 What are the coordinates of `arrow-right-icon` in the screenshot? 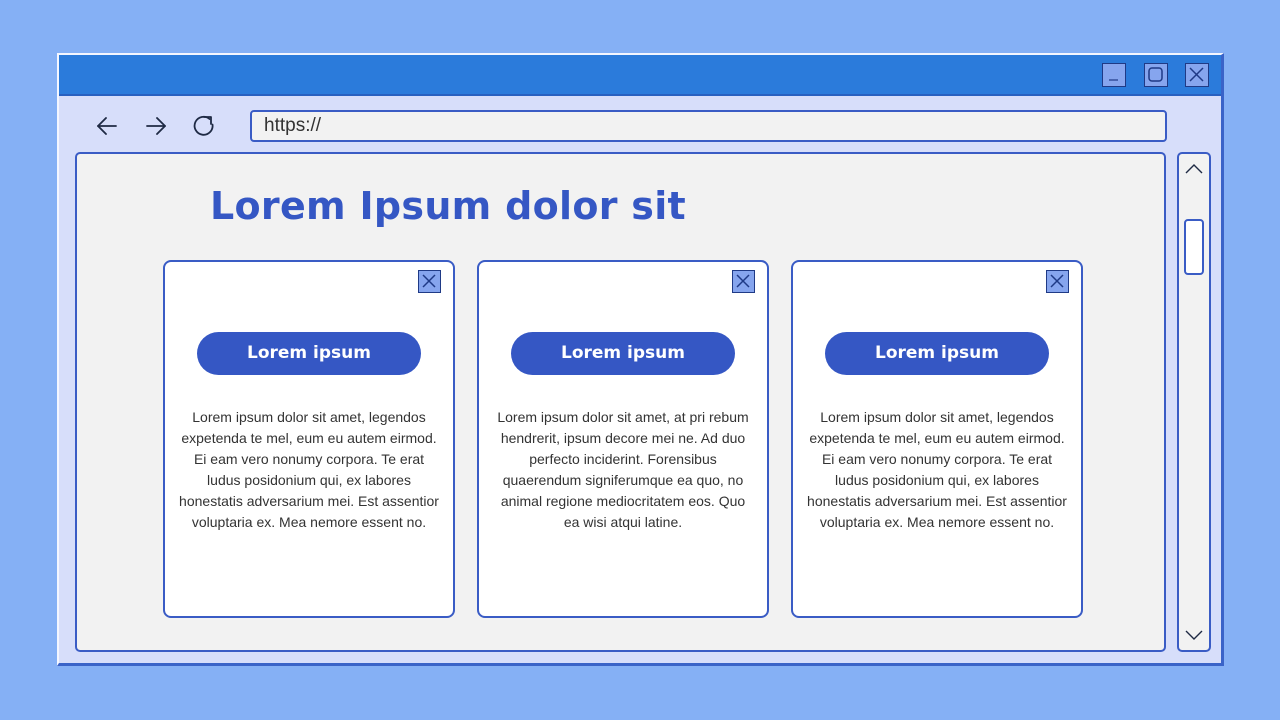 It's located at (156, 126).